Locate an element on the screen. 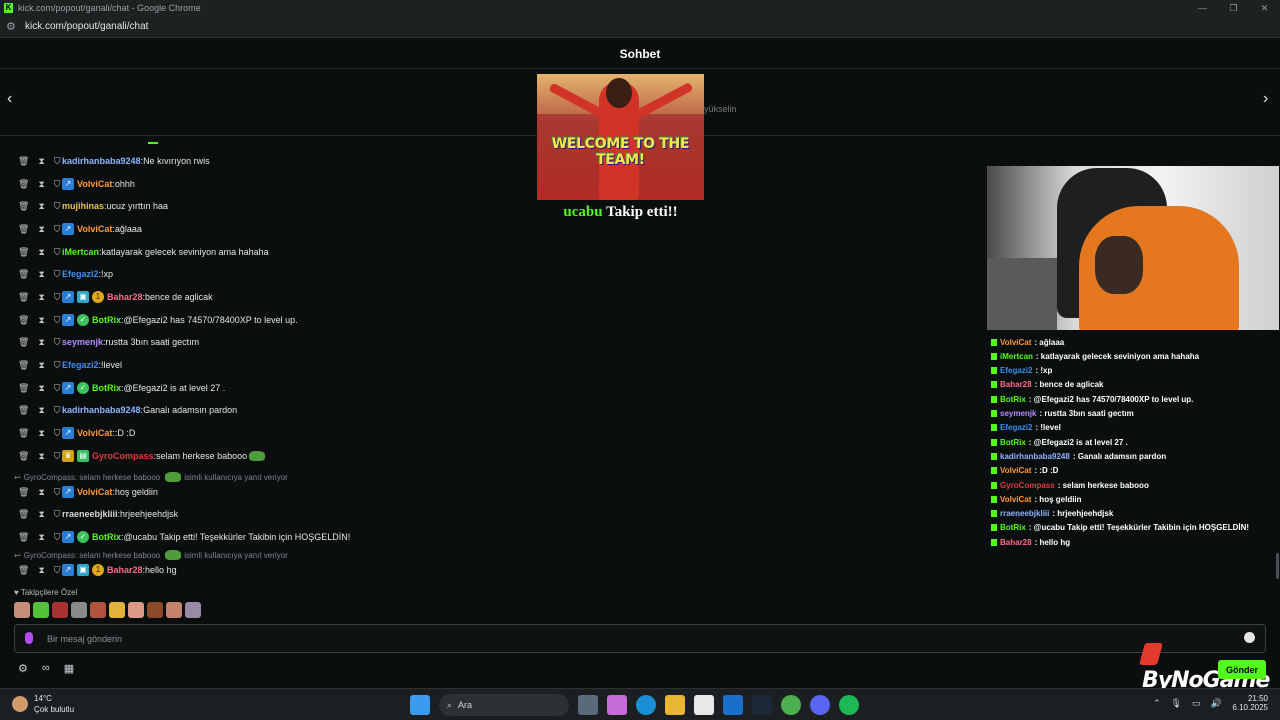  close-button: ✕ is located at coordinates (1264, 8).